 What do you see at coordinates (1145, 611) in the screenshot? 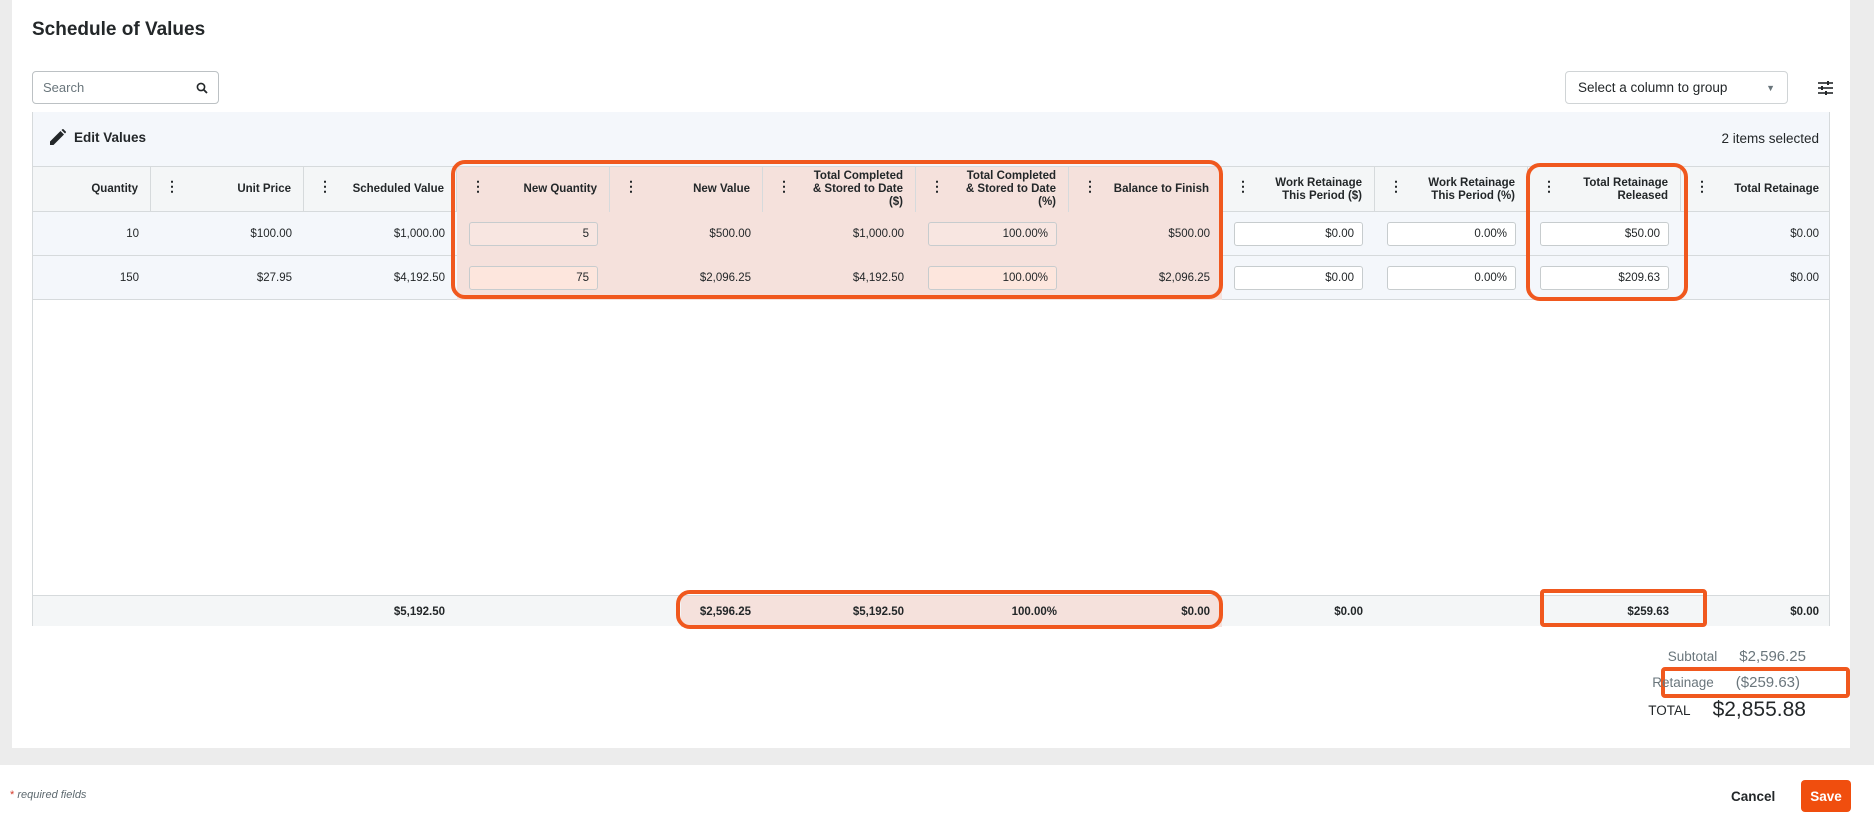
I see `total-balance-to-finish: $0.00` at bounding box center [1145, 611].